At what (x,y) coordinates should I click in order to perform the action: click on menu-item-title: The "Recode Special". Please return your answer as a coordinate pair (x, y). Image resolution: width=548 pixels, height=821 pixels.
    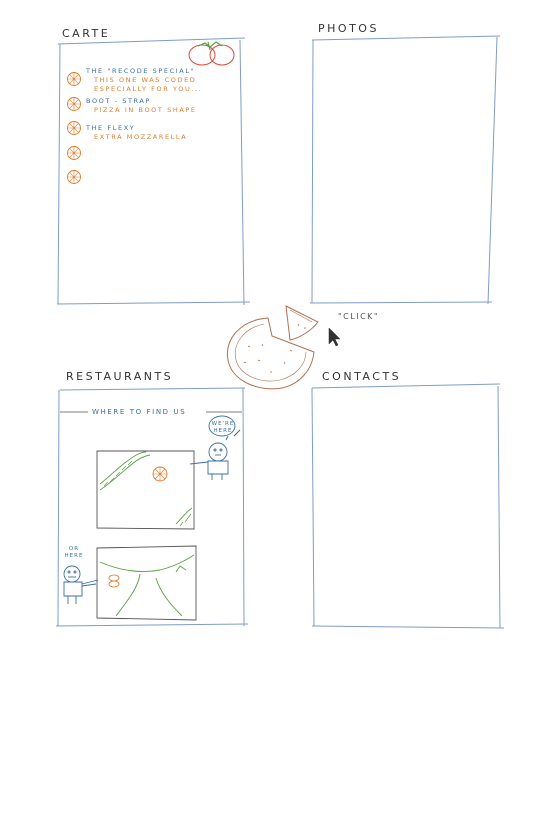
    Looking at the image, I should click on (140, 71).